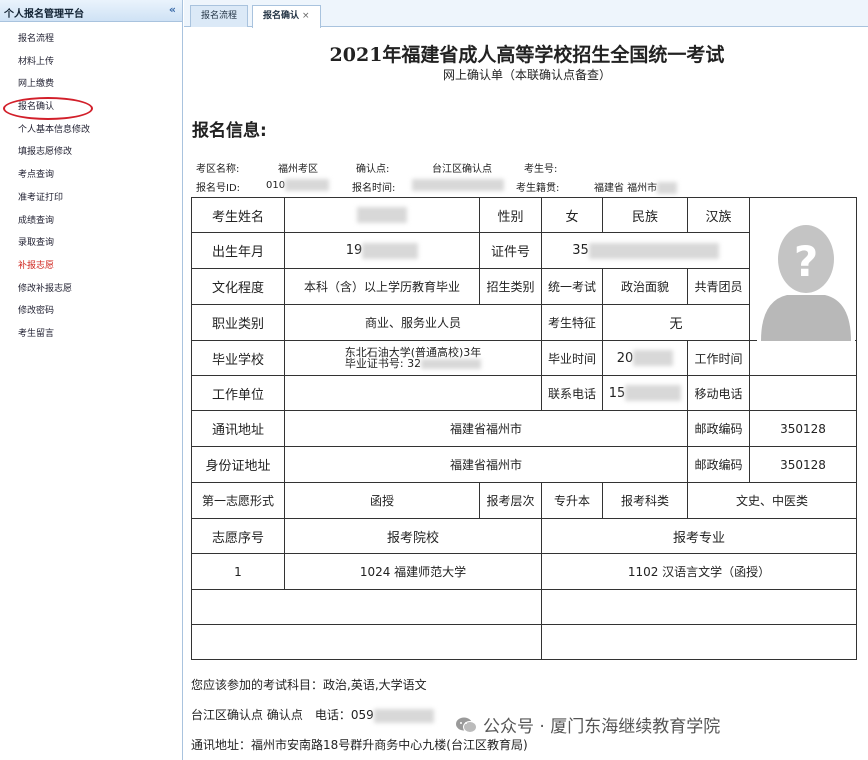 Image resolution: width=868 pixels, height=760 pixels. What do you see at coordinates (462, 169) in the screenshot?
I see `confirm-point-value: 台江区确认点` at bounding box center [462, 169].